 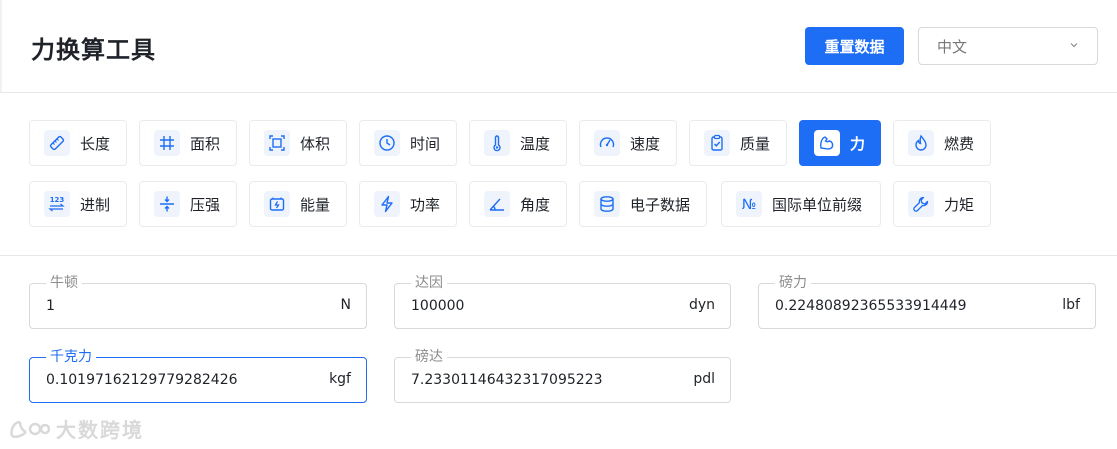 I want to click on flame-icon, so click(x=921, y=143).